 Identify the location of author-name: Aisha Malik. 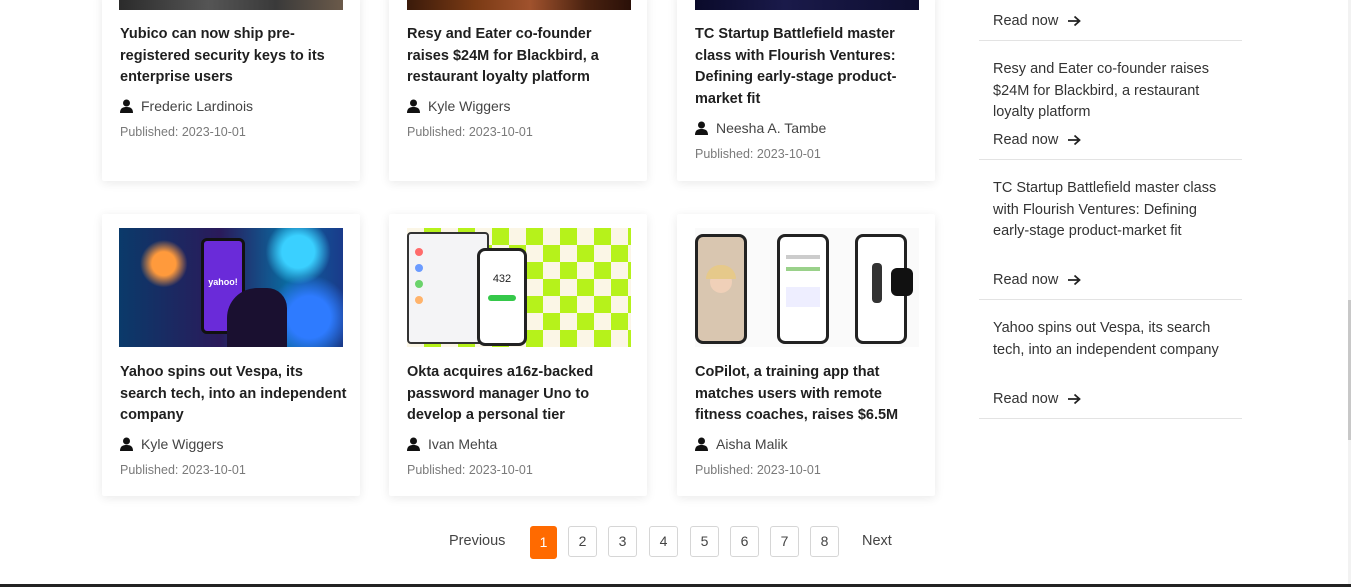
(752, 444).